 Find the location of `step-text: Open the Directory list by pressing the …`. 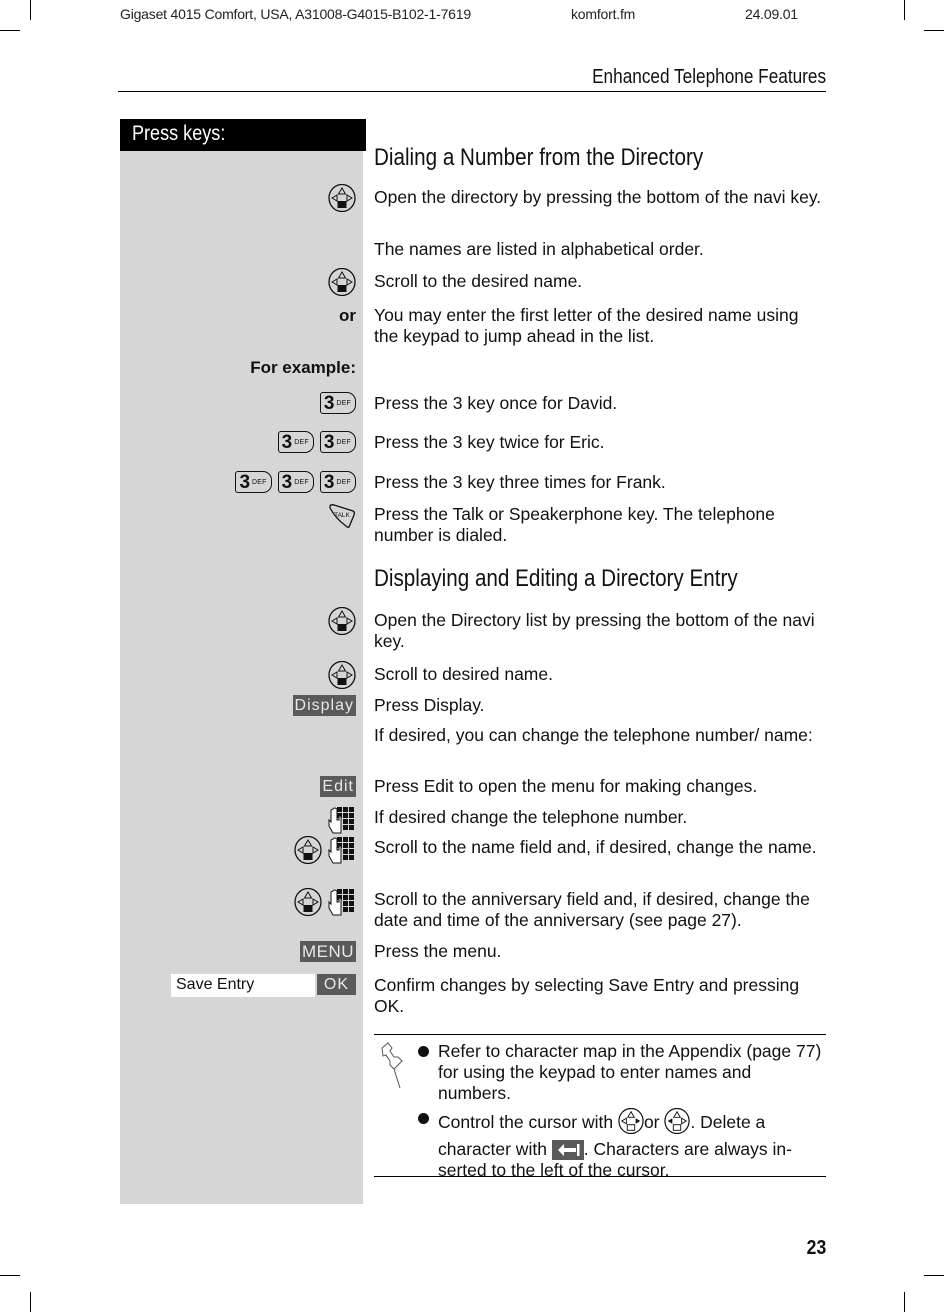

step-text: Open the Directory list by pressing the … is located at coordinates (594, 630).